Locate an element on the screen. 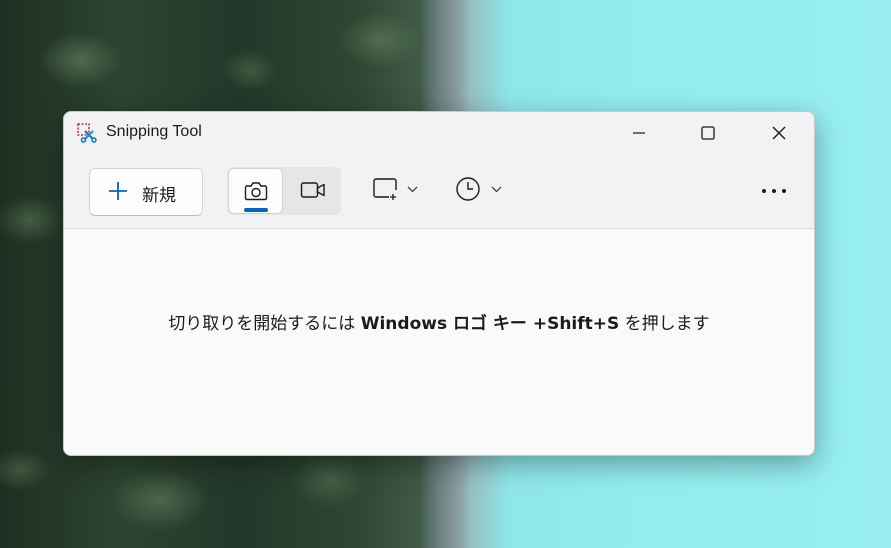 This screenshot has width=891, height=548. screenshot-mode-button is located at coordinates (255, 191).